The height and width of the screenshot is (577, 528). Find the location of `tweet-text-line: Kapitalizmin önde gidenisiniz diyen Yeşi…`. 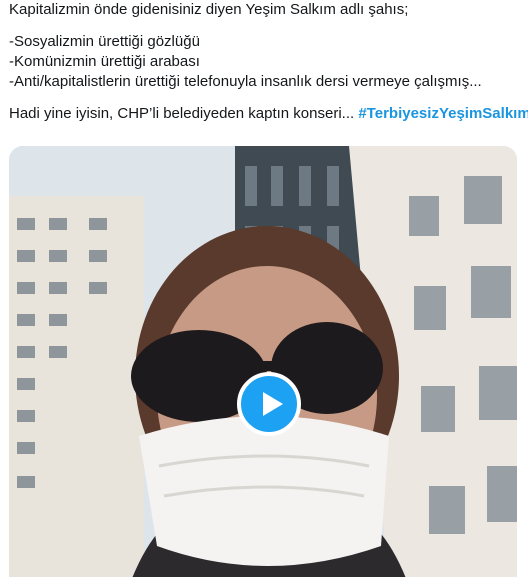

tweet-text-line: Kapitalizmin önde gidenisiniz diyen Yeşi… is located at coordinates (209, 9).